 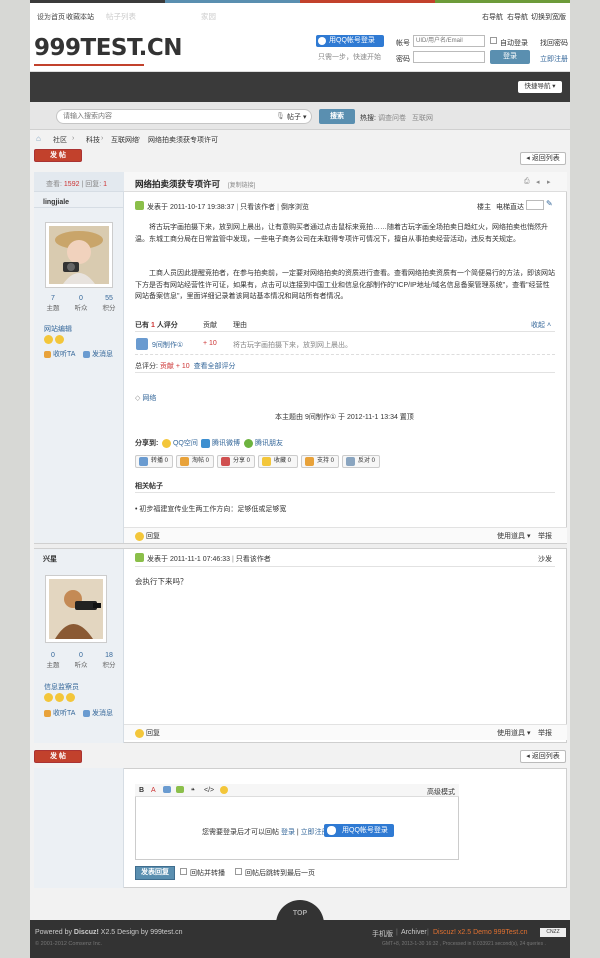 I want to click on support-button: 支持 0, so click(x=320, y=461).